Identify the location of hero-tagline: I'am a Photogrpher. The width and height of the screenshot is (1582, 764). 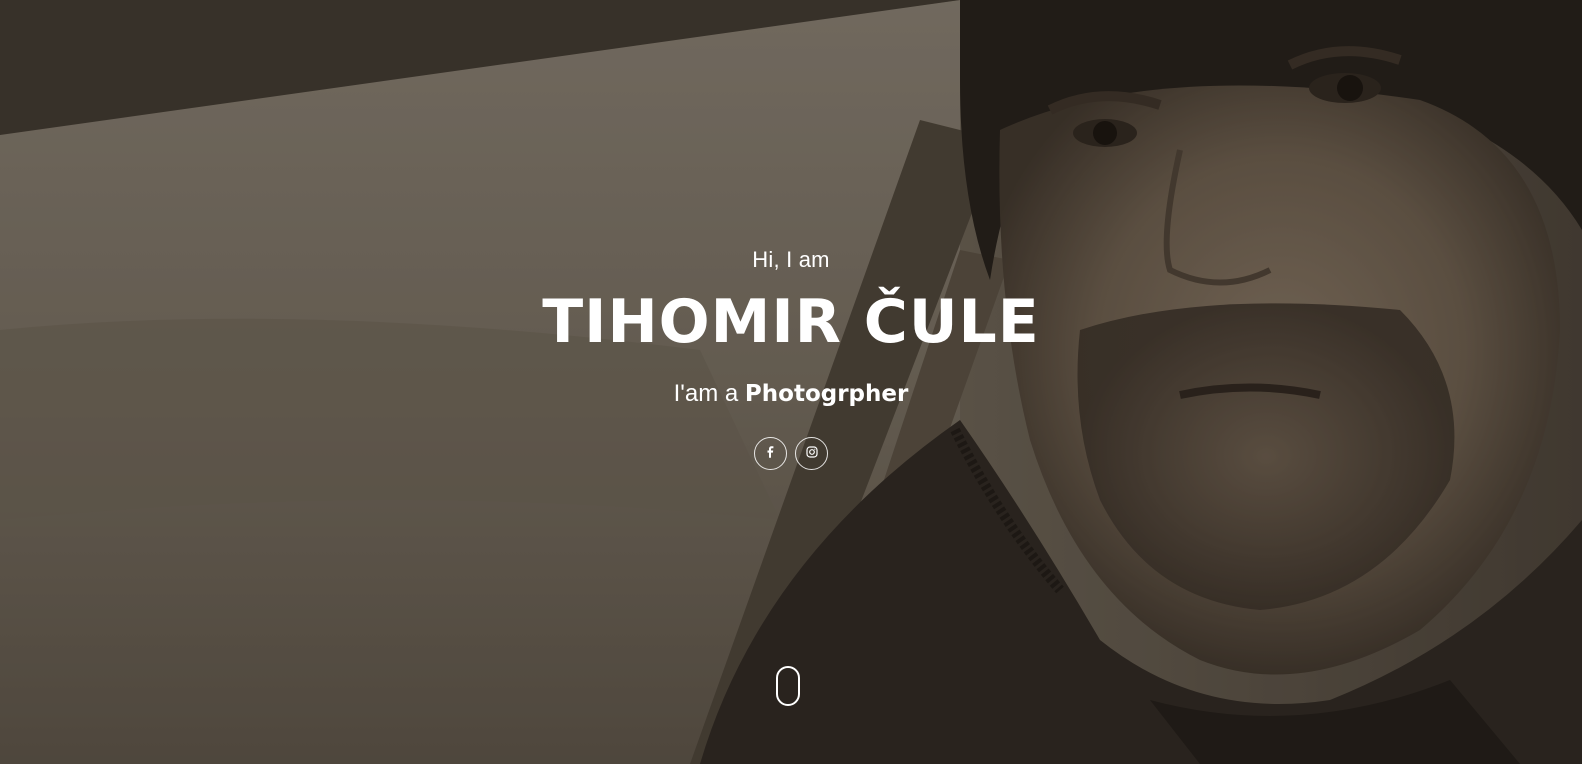
(791, 394).